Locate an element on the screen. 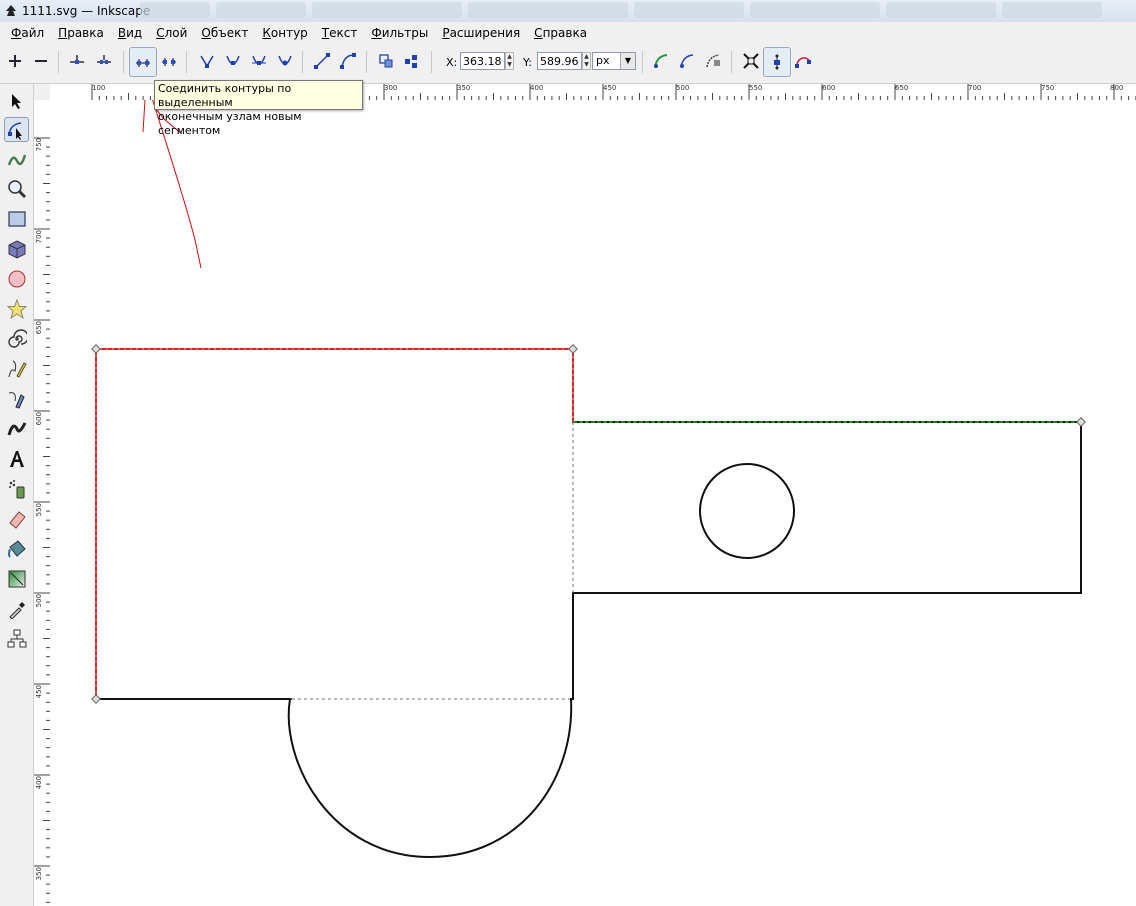  dropper-tool is located at coordinates (16, 608).